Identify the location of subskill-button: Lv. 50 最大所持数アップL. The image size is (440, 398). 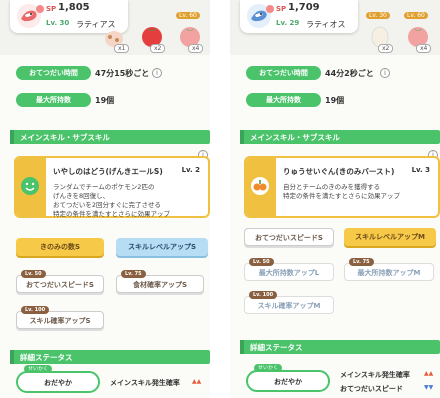
(289, 269).